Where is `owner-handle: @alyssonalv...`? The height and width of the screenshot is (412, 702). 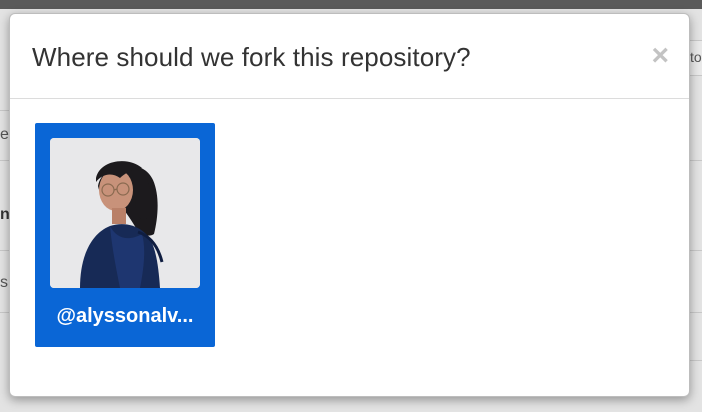 owner-handle: @alyssonalv... is located at coordinates (125, 316).